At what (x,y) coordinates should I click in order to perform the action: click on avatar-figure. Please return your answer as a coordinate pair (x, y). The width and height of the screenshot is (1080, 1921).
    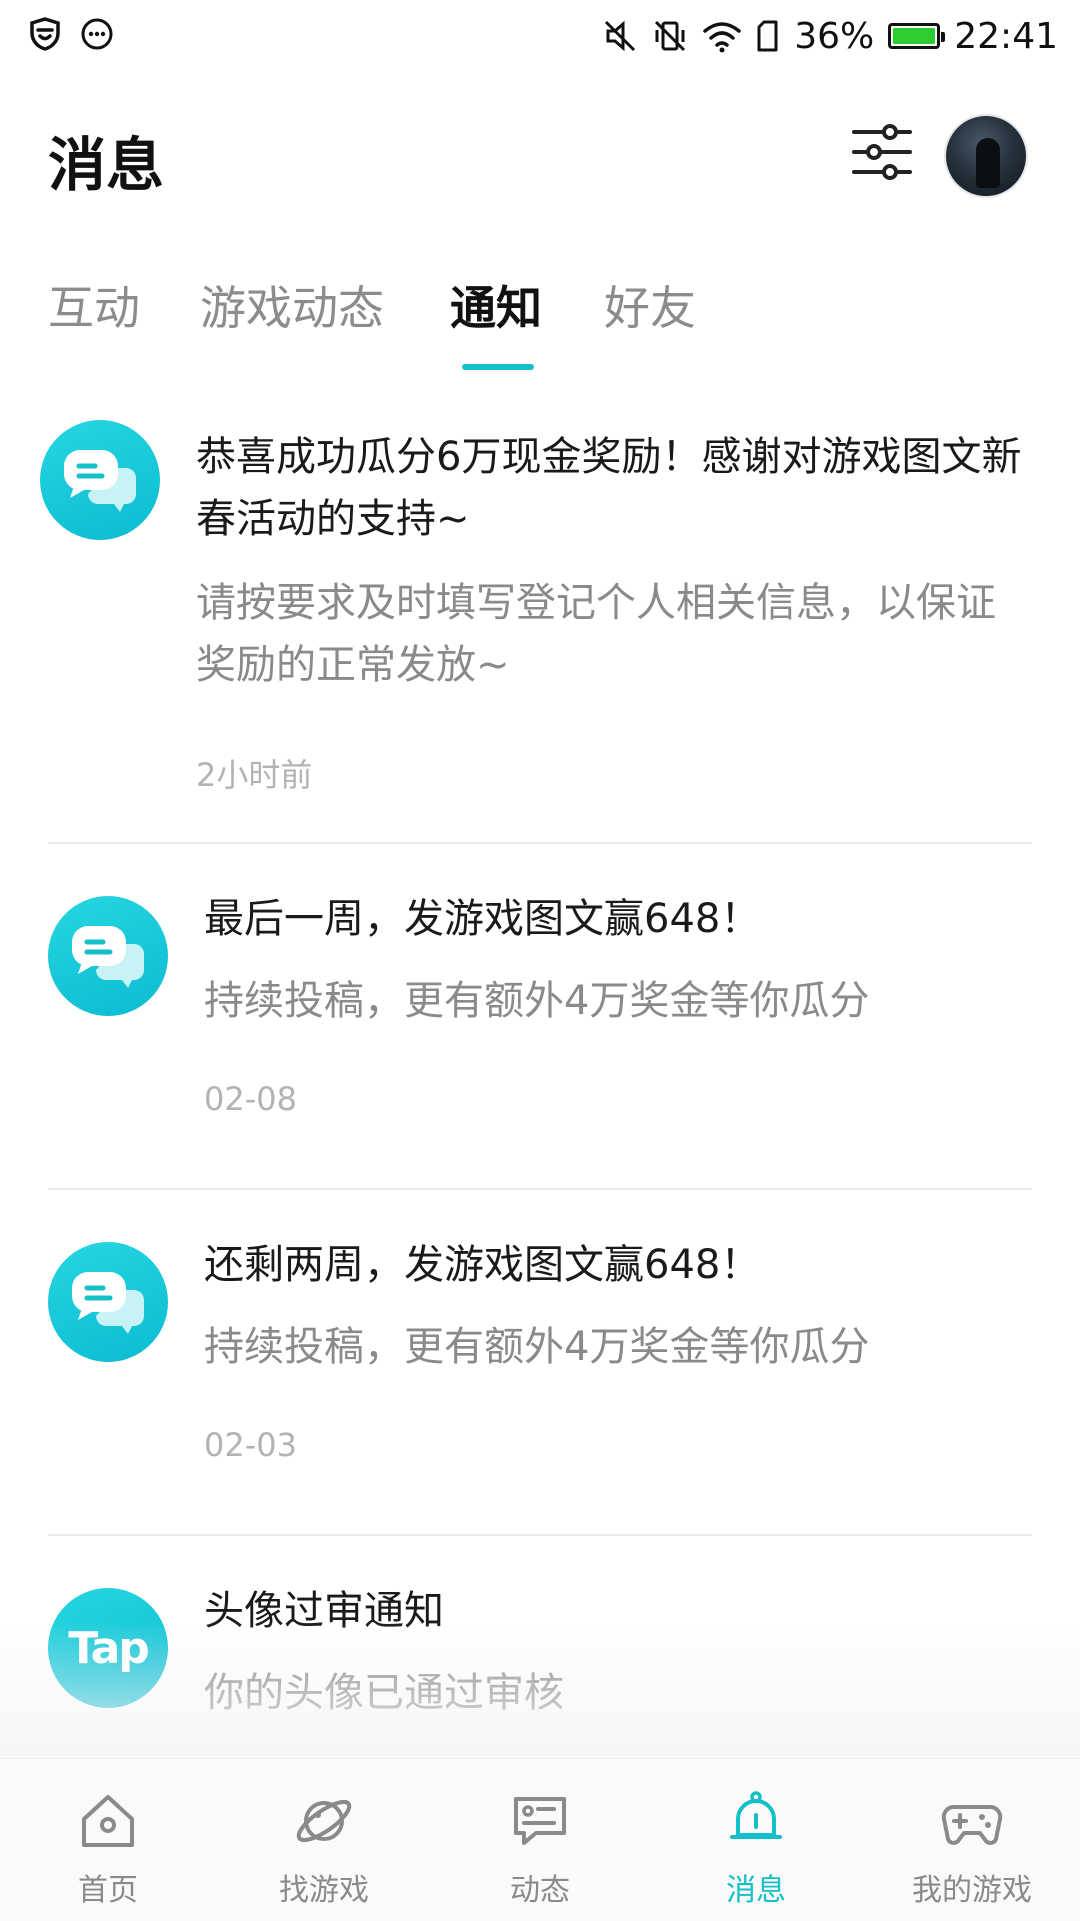
    Looking at the image, I should click on (988, 163).